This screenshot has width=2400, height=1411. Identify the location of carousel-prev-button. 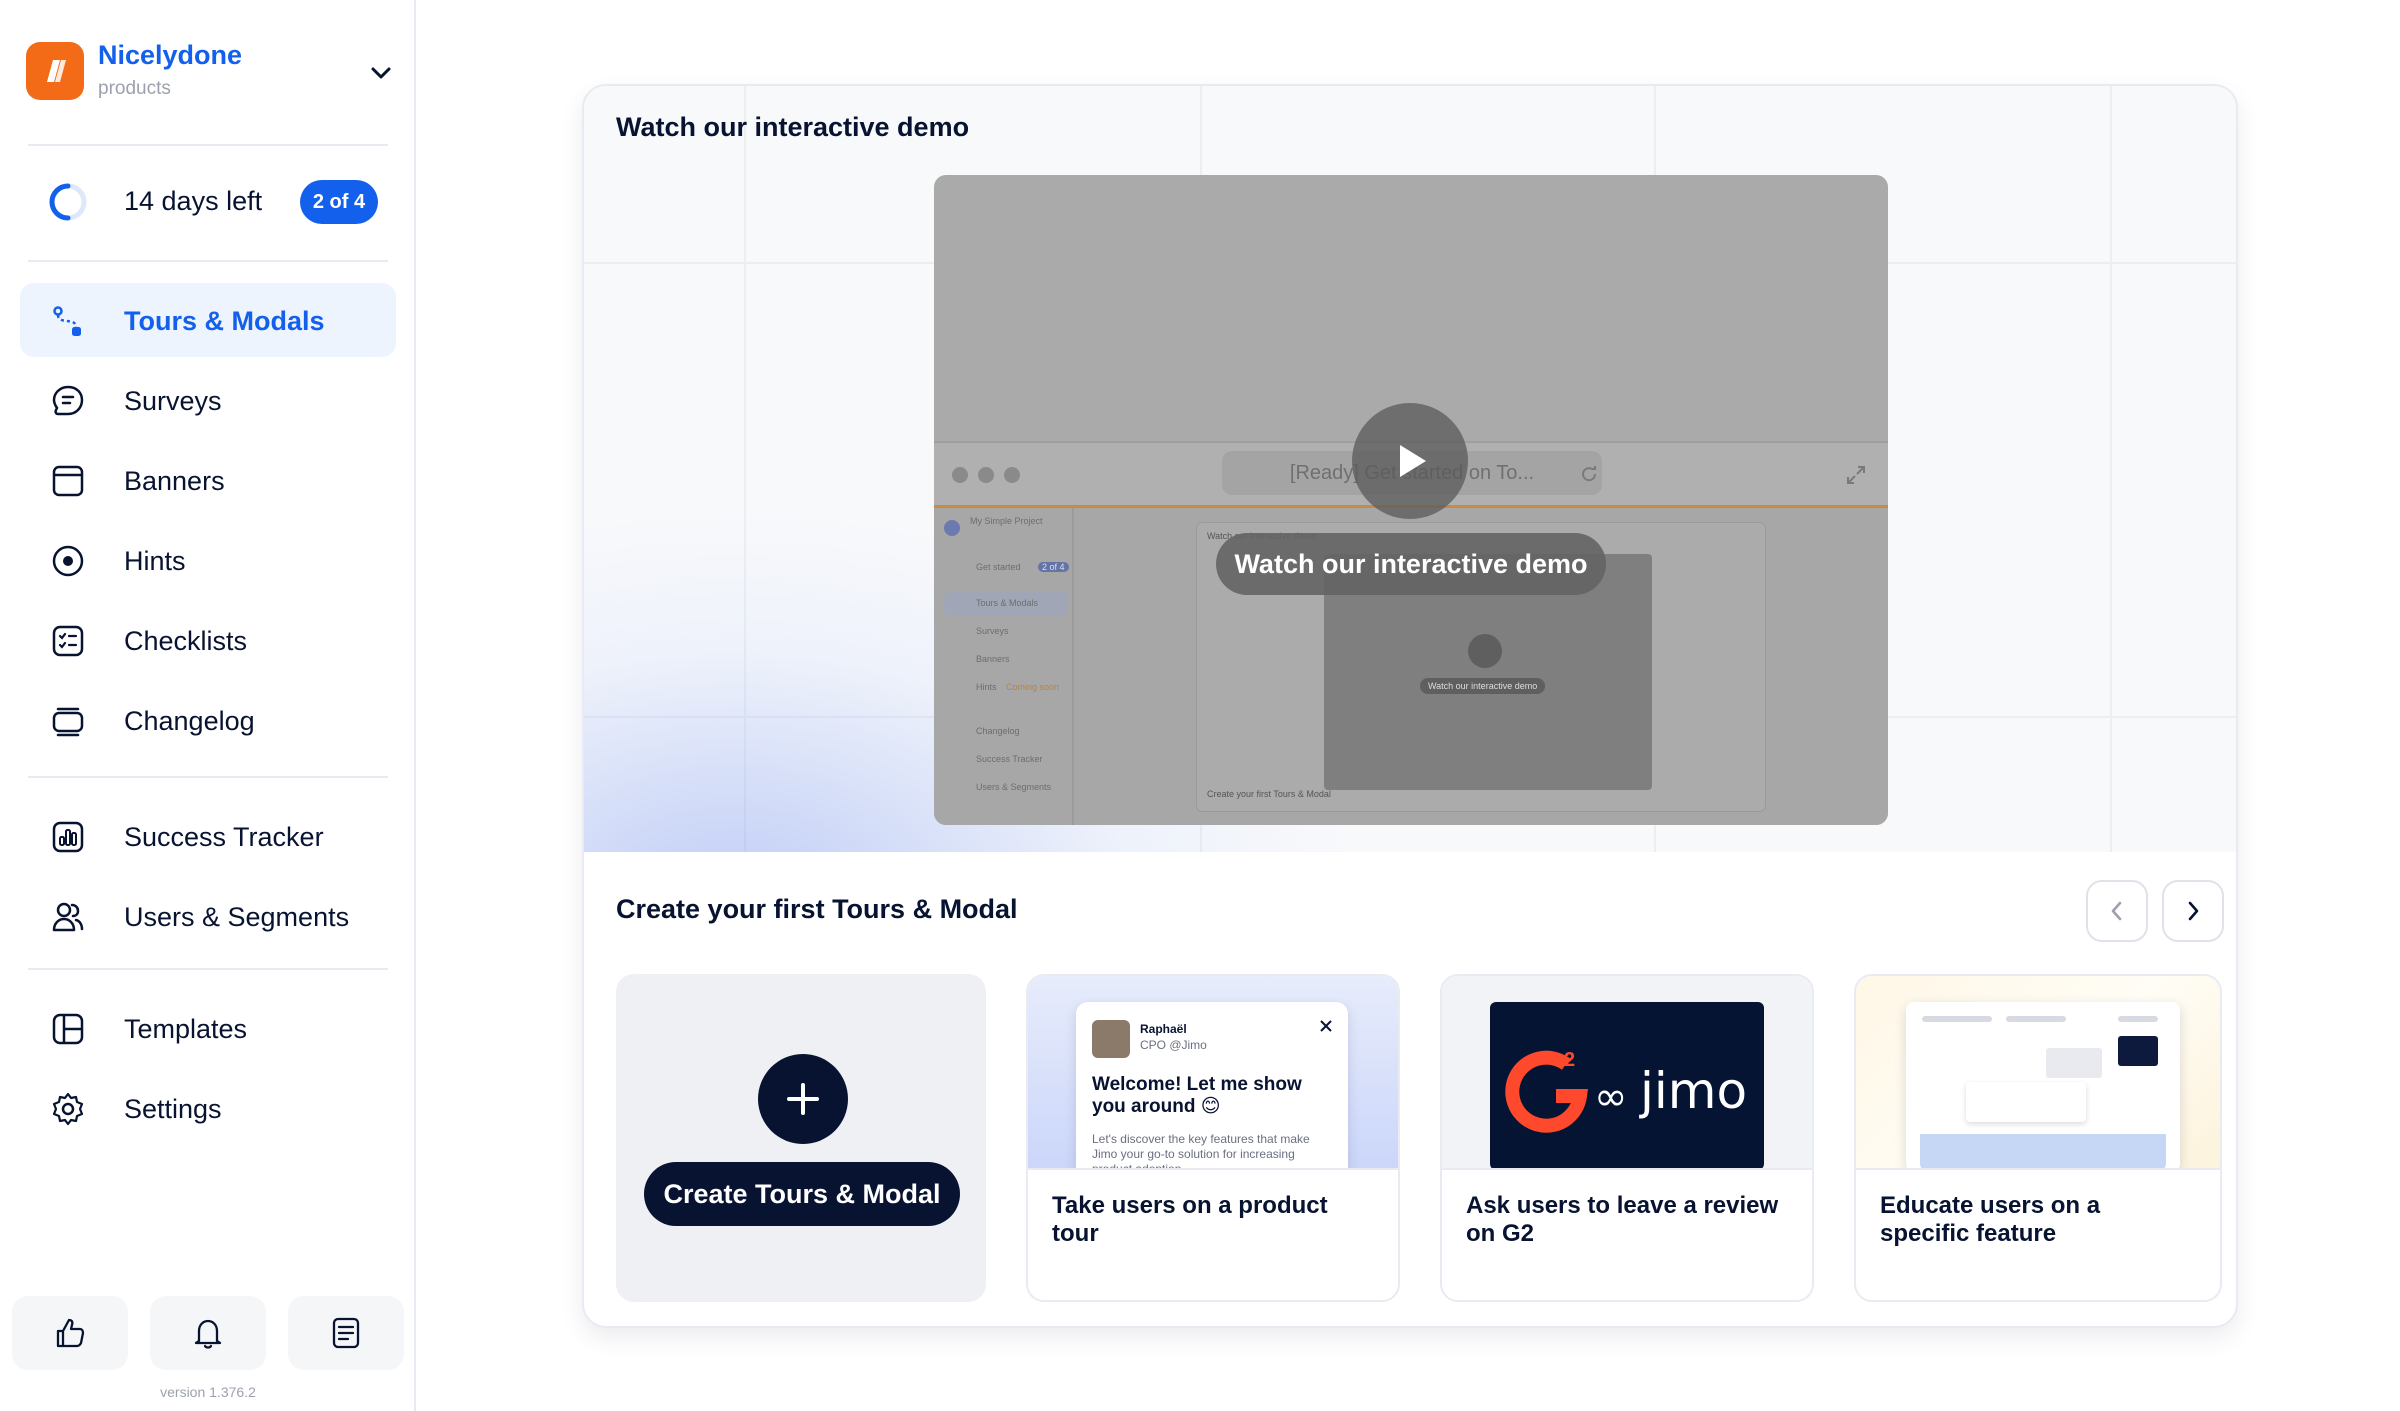
(2117, 911).